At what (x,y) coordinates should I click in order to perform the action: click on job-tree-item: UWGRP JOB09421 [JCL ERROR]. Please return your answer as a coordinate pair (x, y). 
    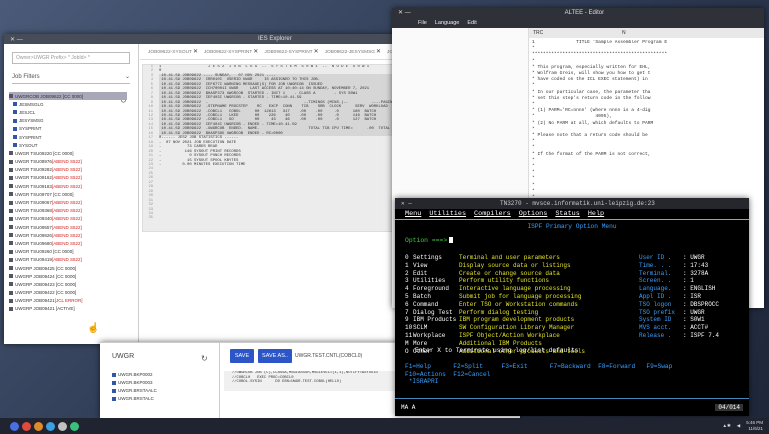
    Looking at the image, I should click on (68, 301).